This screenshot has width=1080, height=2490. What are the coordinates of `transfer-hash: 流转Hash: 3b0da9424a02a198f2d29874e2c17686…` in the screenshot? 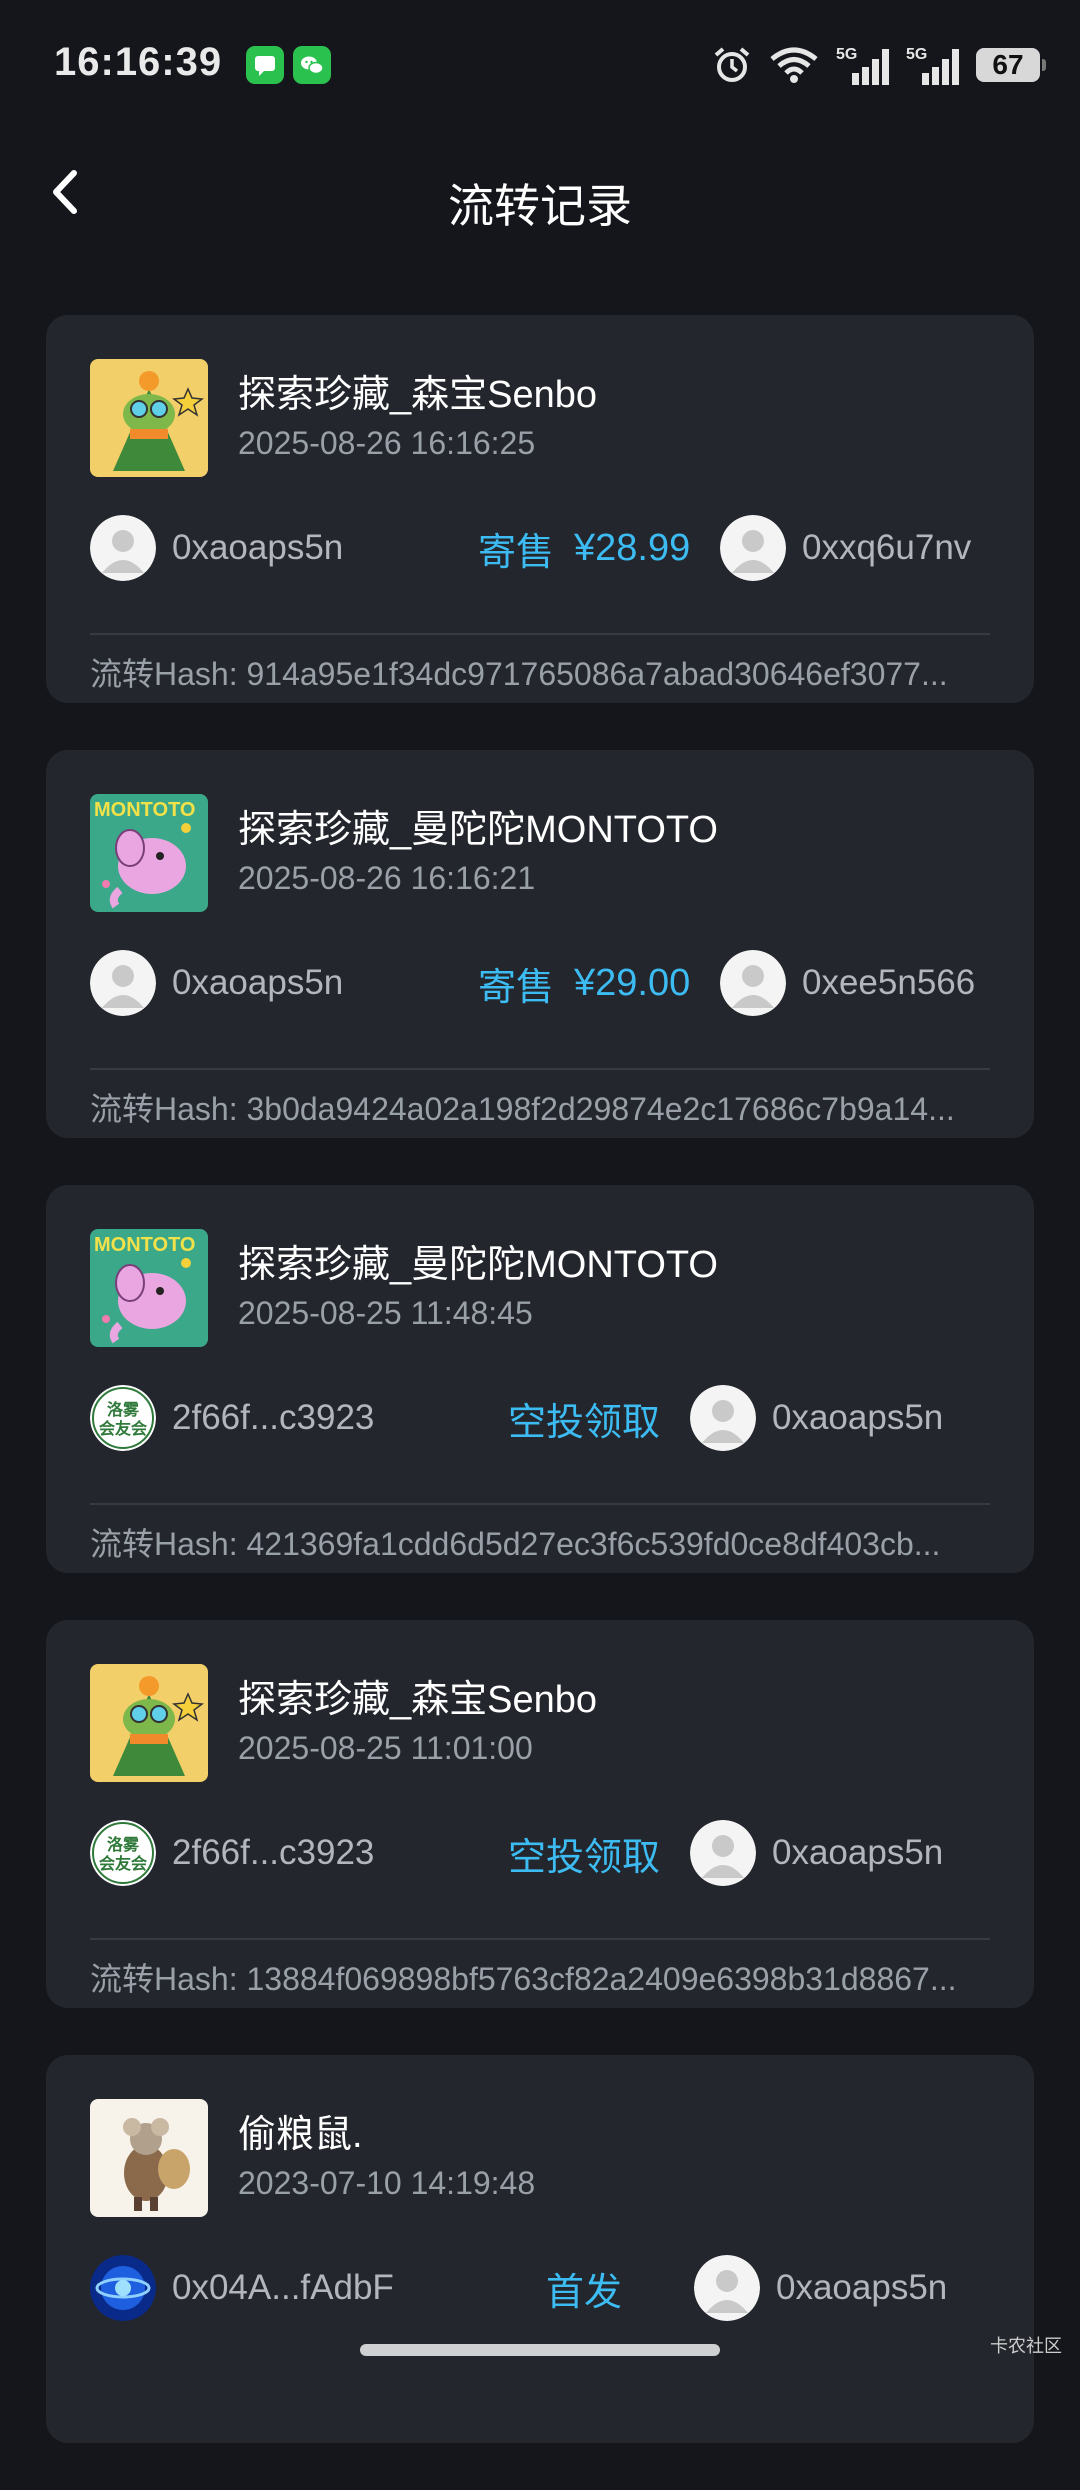 It's located at (540, 1107).